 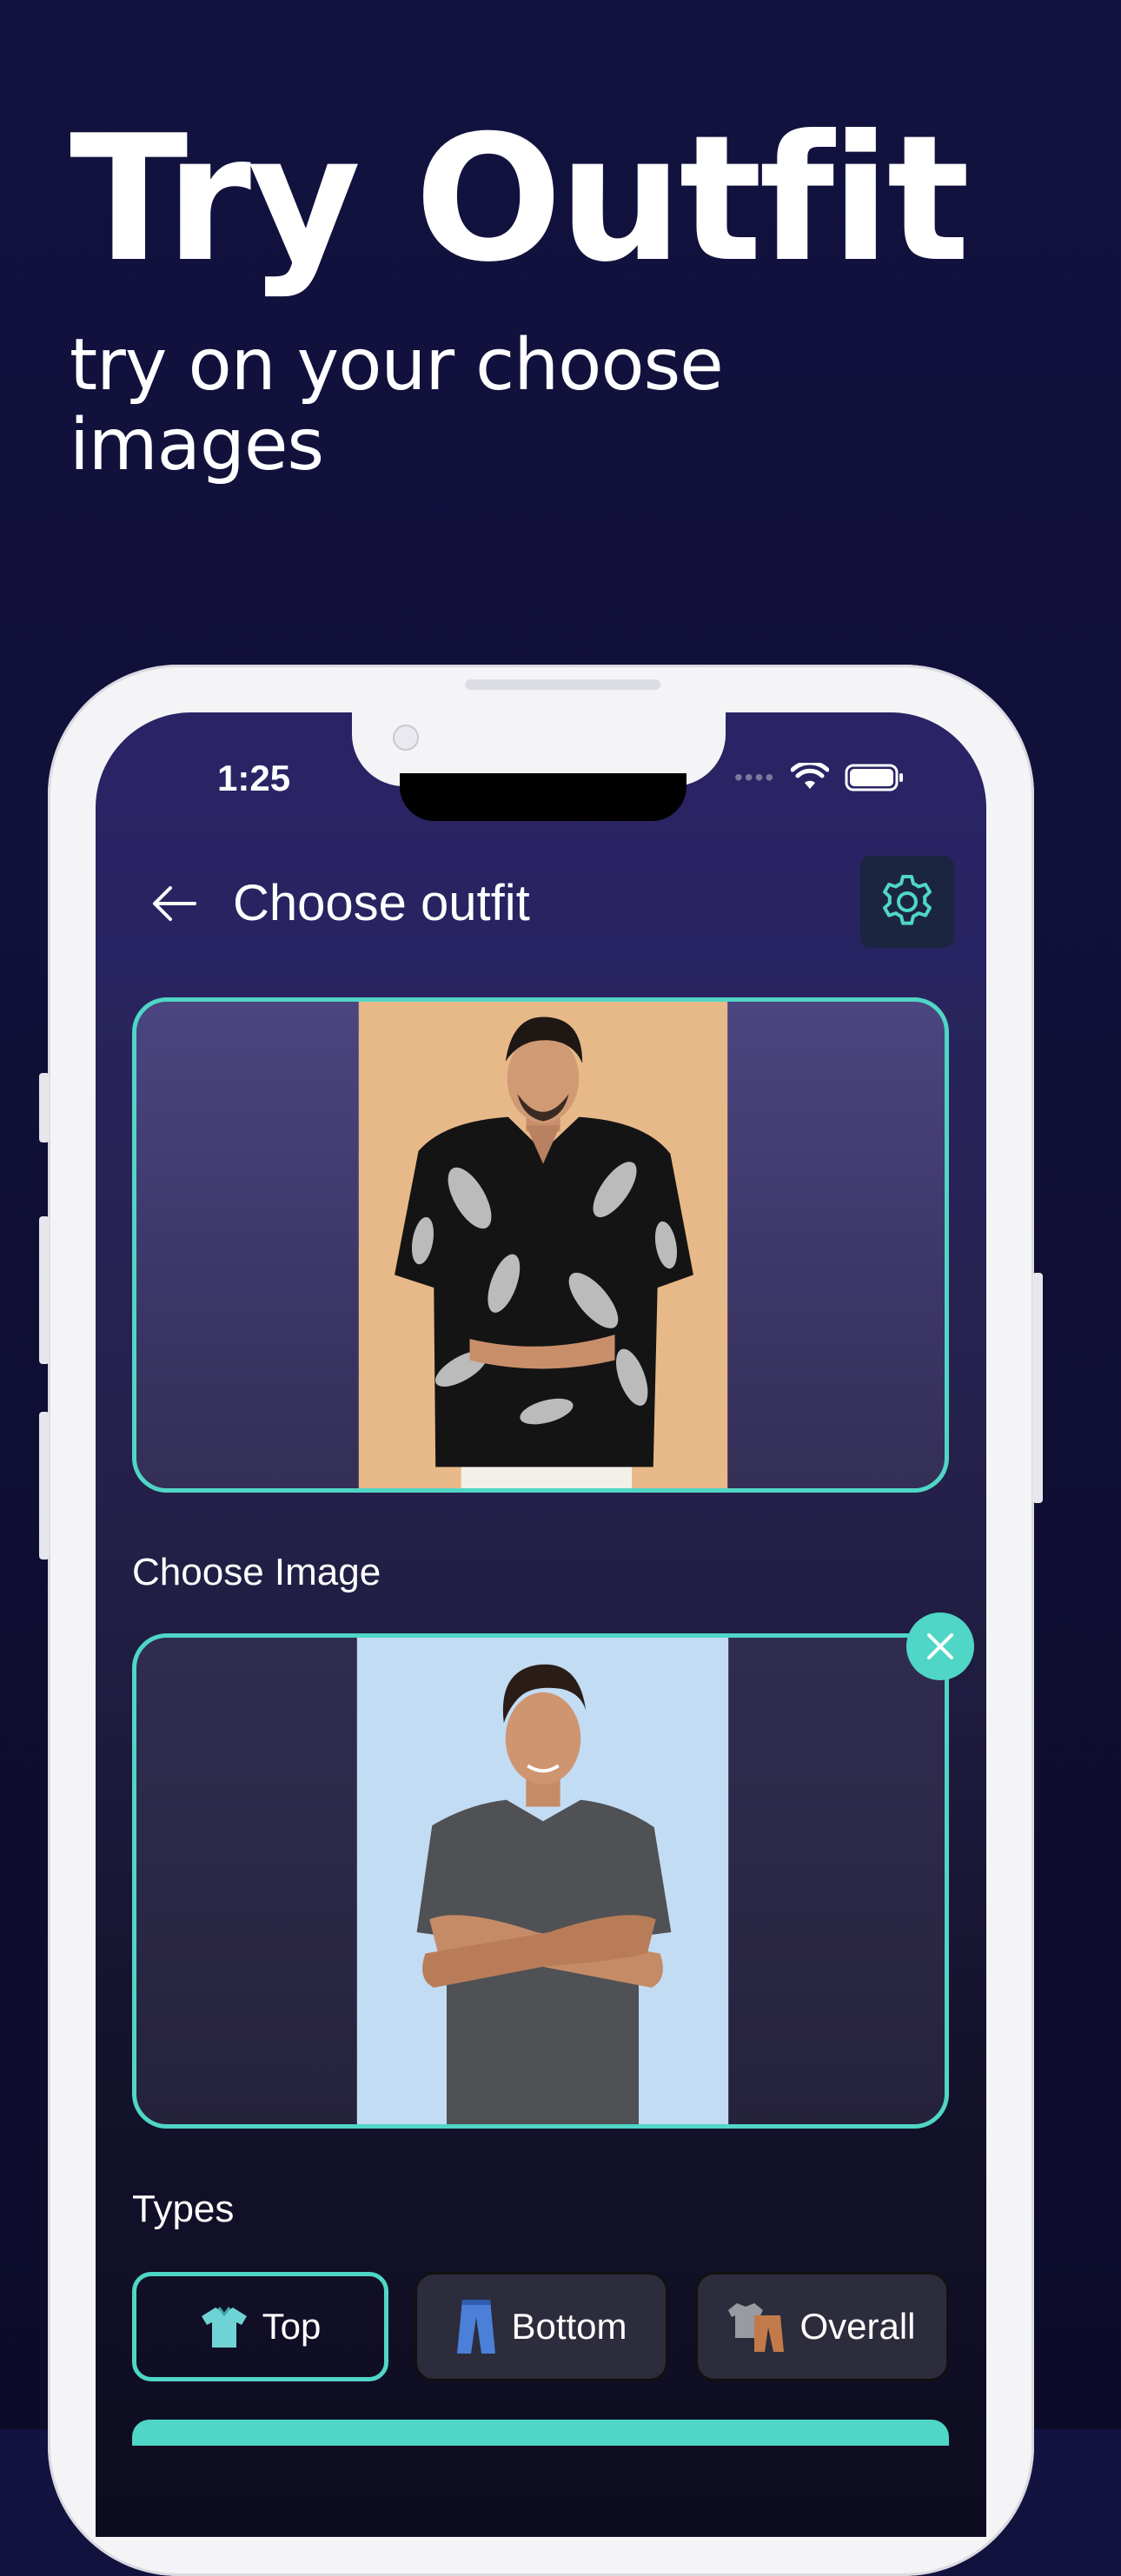 What do you see at coordinates (476, 2327) in the screenshot?
I see `jeans-icon` at bounding box center [476, 2327].